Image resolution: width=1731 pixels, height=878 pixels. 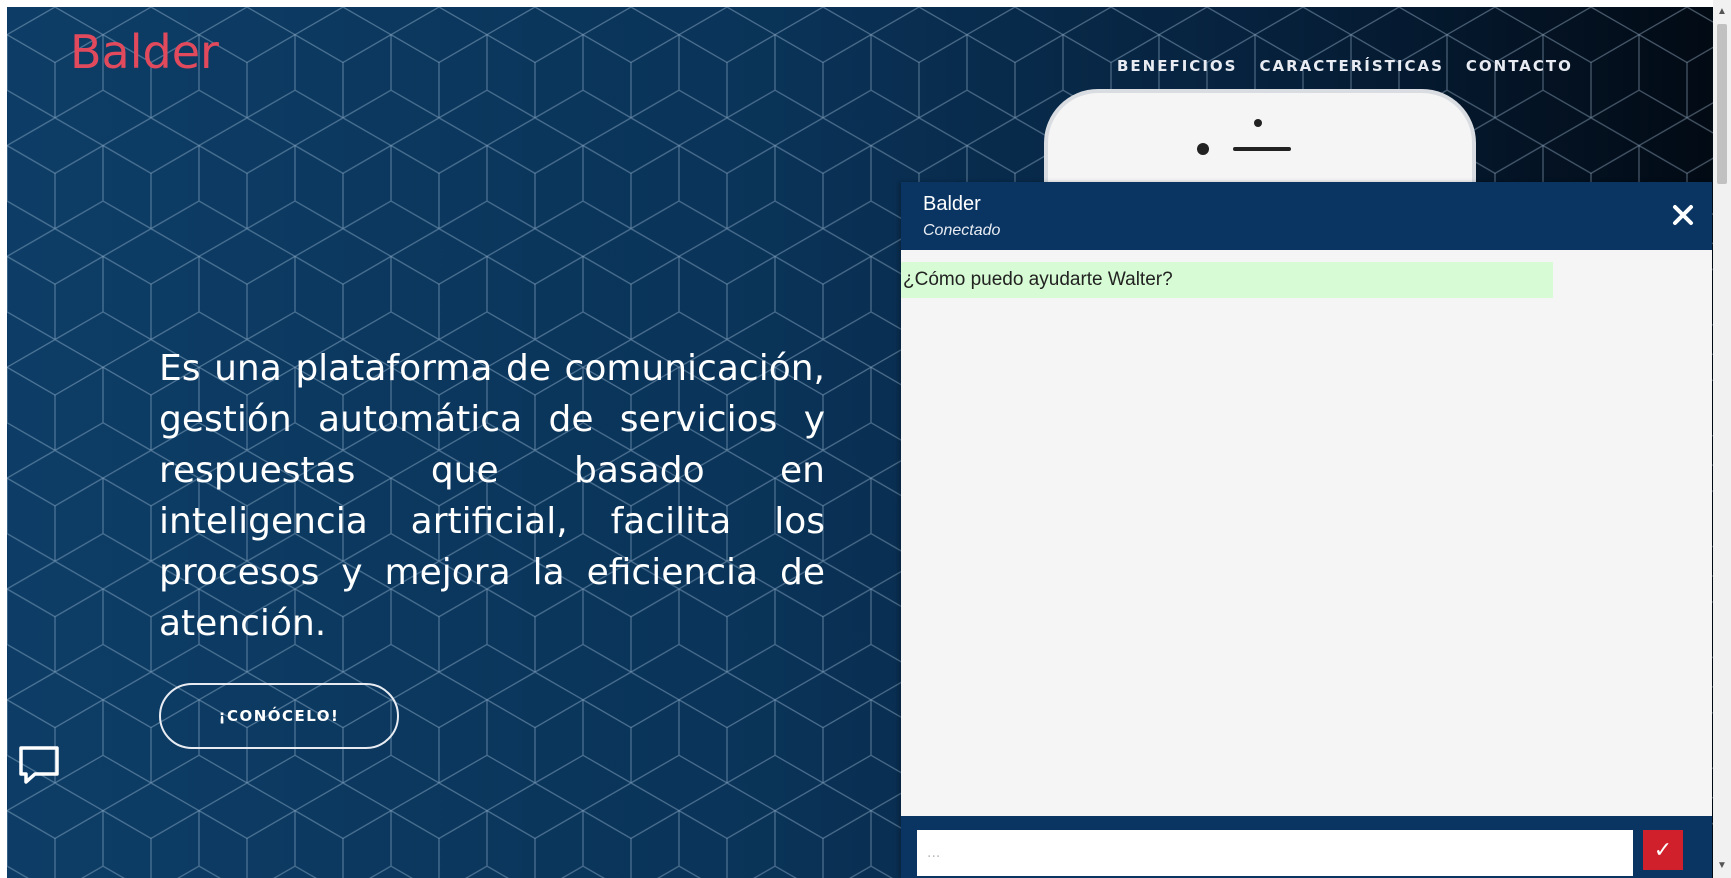 I want to click on phone-speaker, so click(x=1262, y=149).